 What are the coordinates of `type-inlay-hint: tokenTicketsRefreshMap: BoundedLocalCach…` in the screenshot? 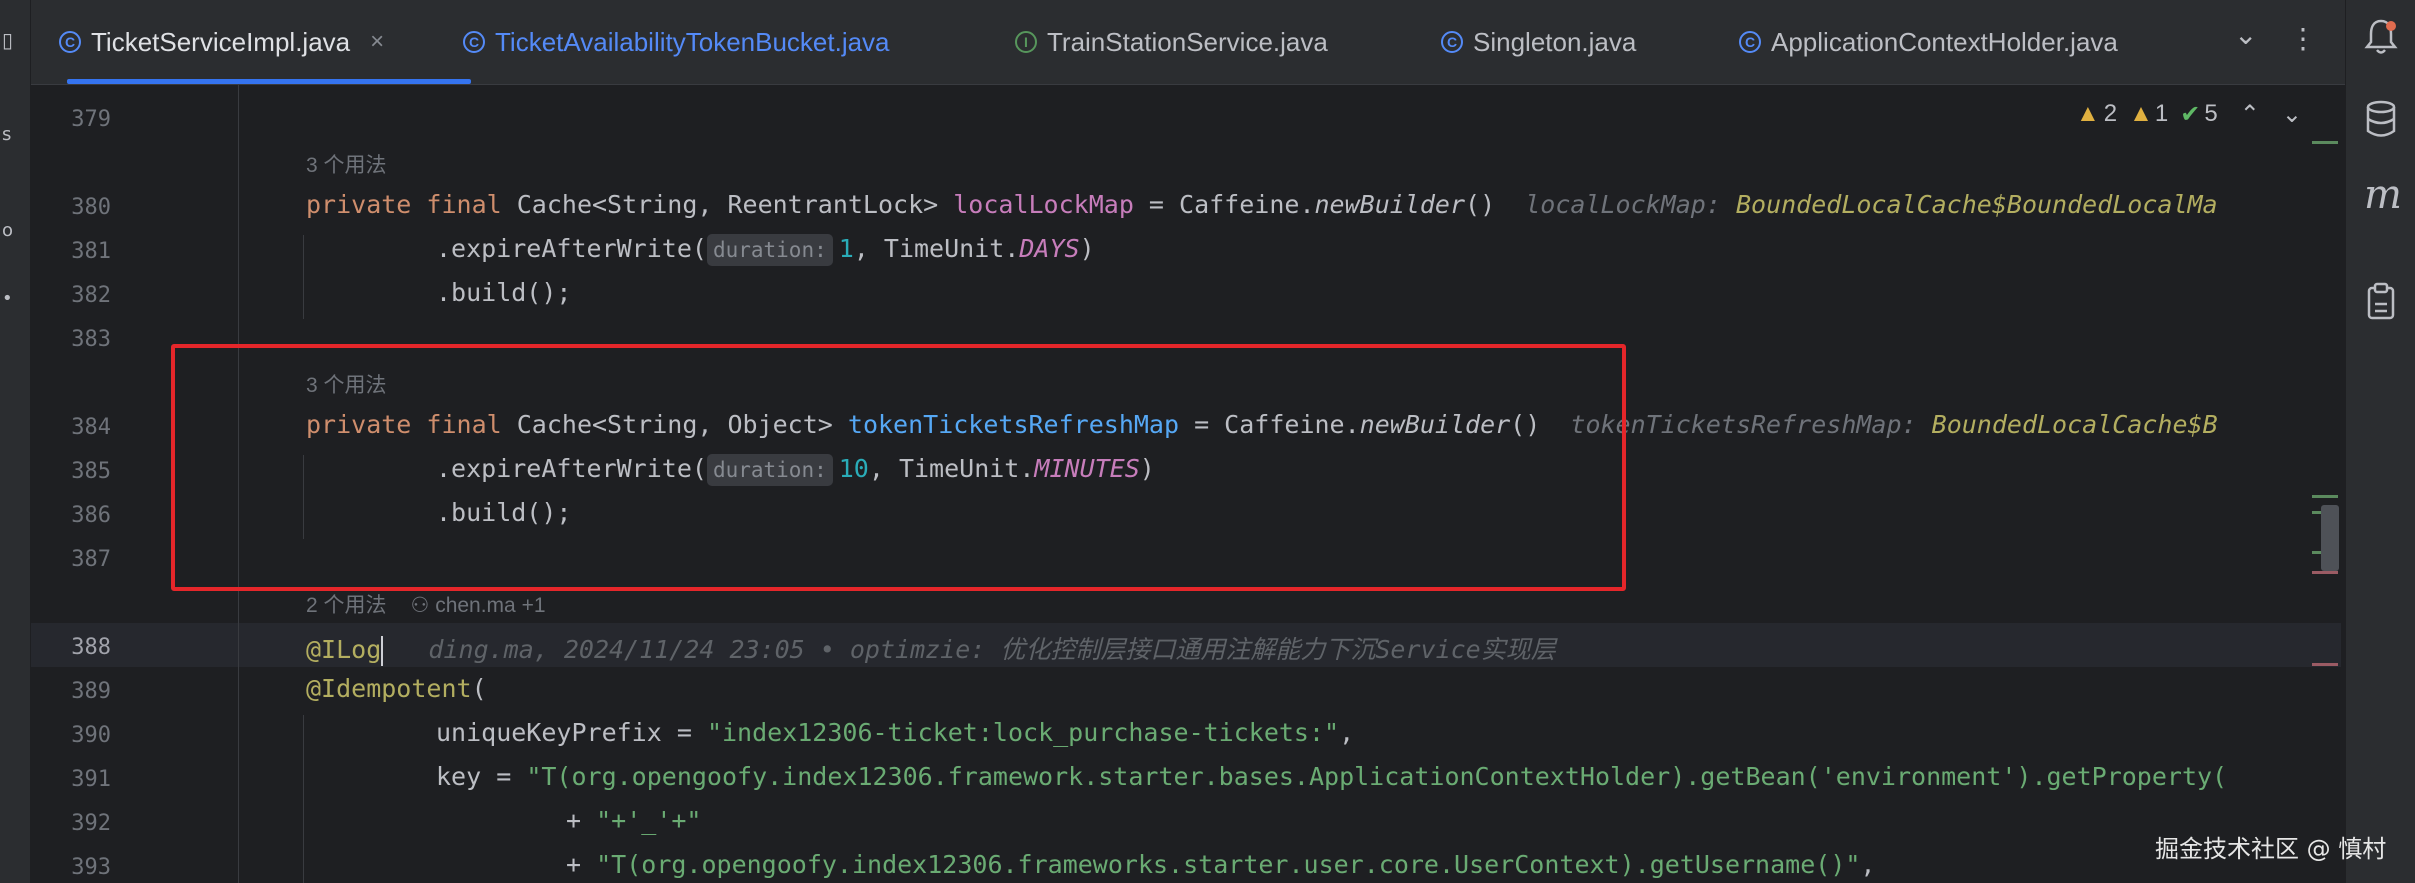 It's located at (1894, 424).